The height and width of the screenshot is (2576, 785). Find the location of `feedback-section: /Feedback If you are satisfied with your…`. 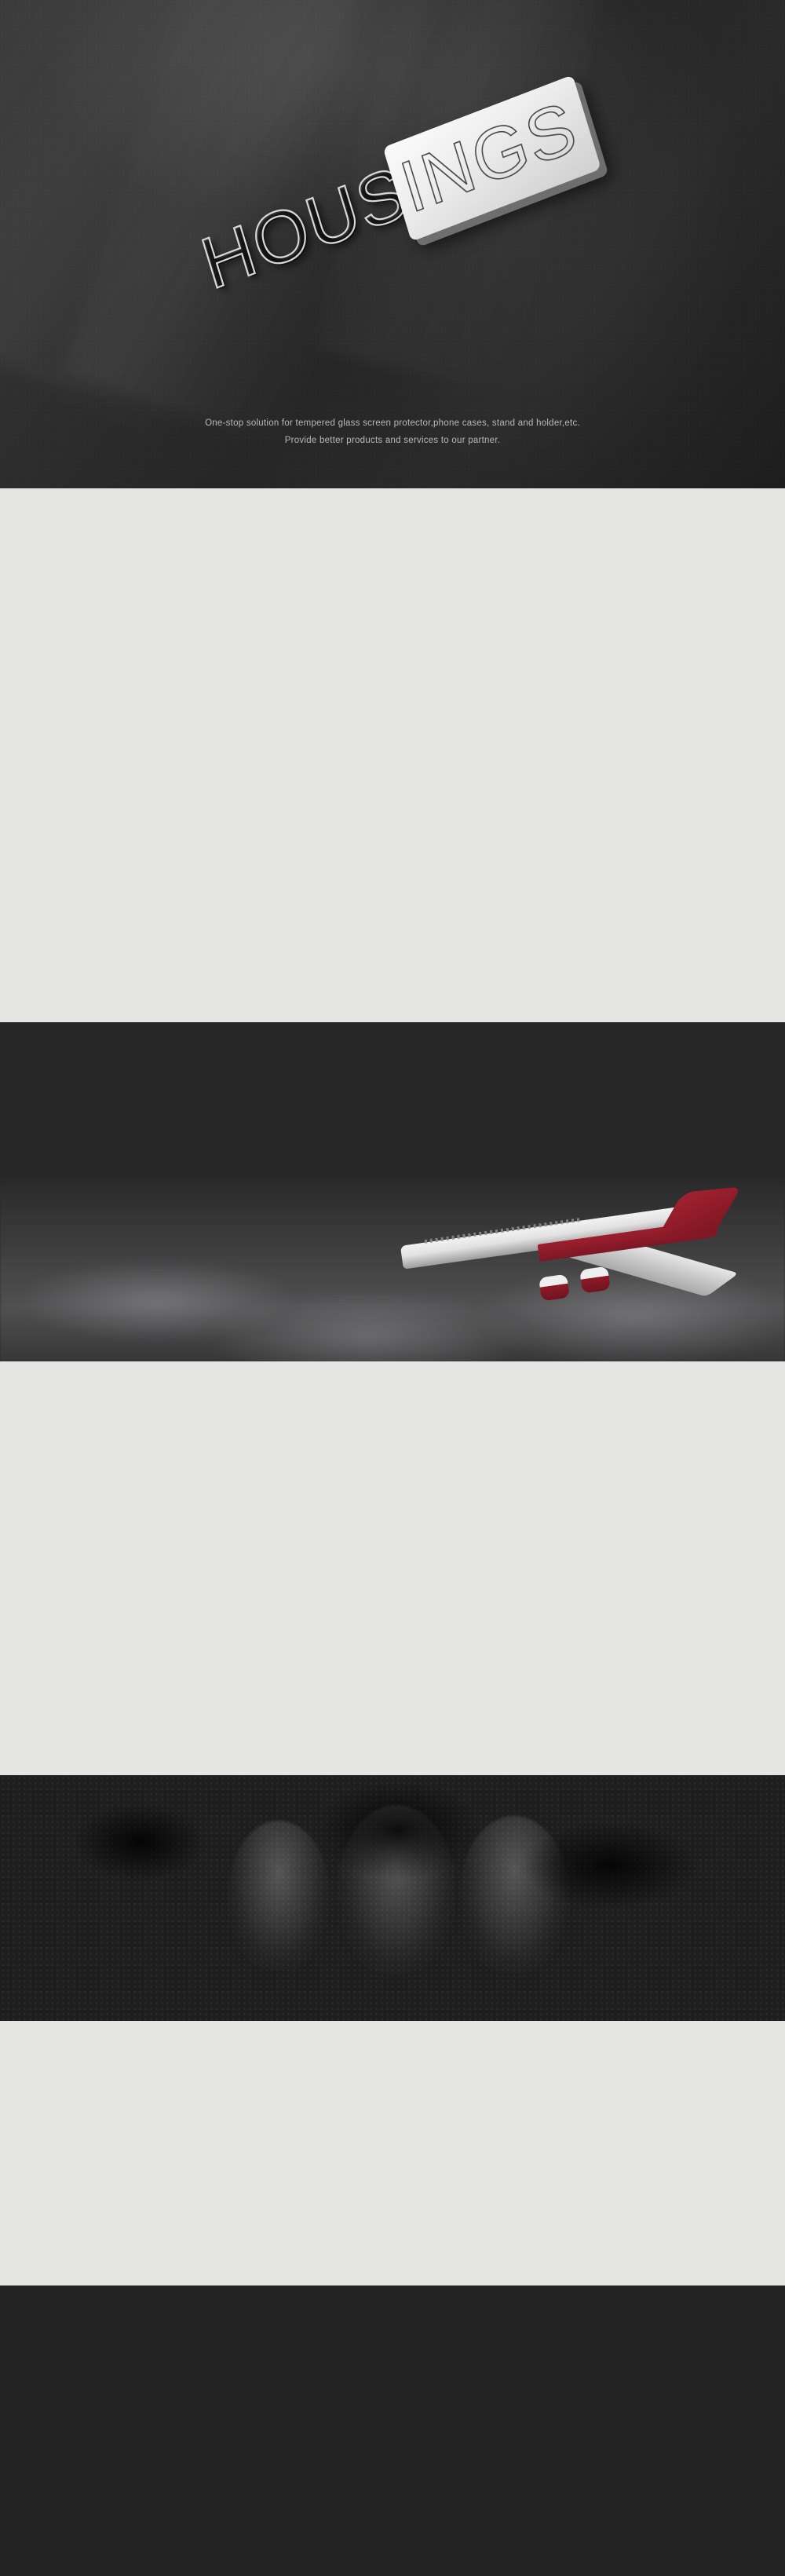

feedback-section: /Feedback If you are satisfied with your… is located at coordinates (392, 2431).